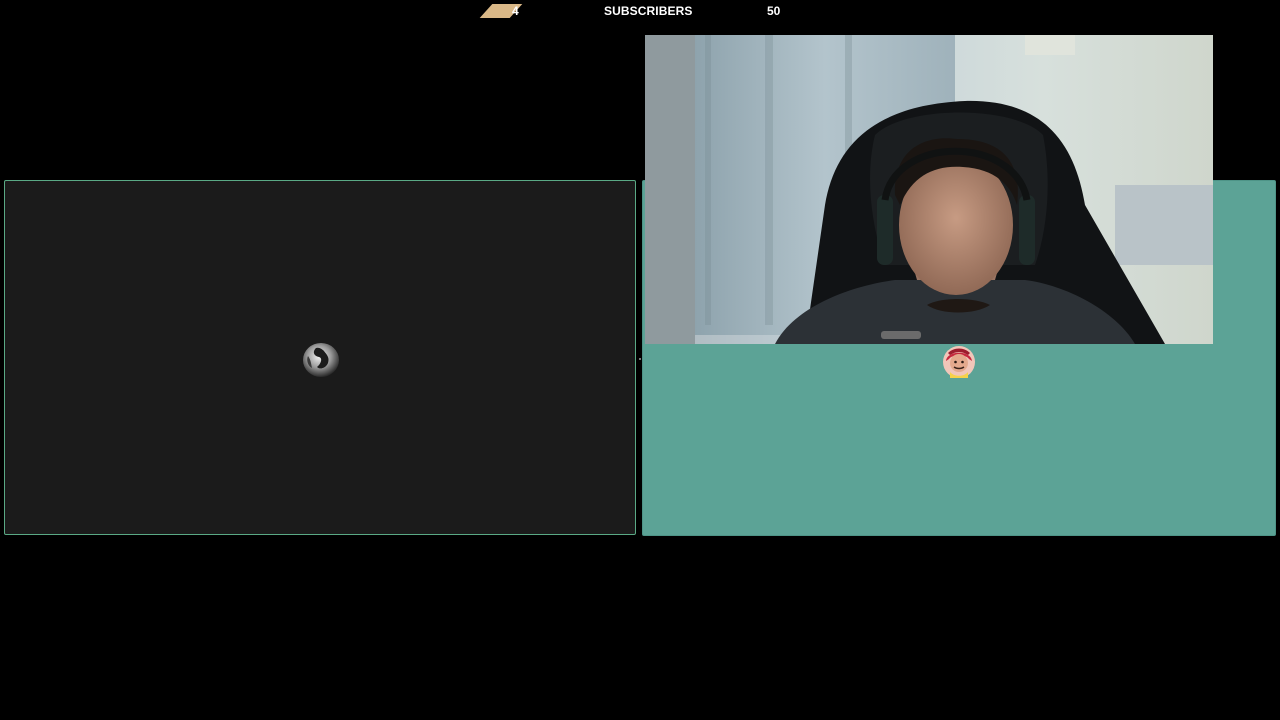  I want to click on subscriber-goal-bar: 4 SUBSCRIBERS 50, so click(640, 12).